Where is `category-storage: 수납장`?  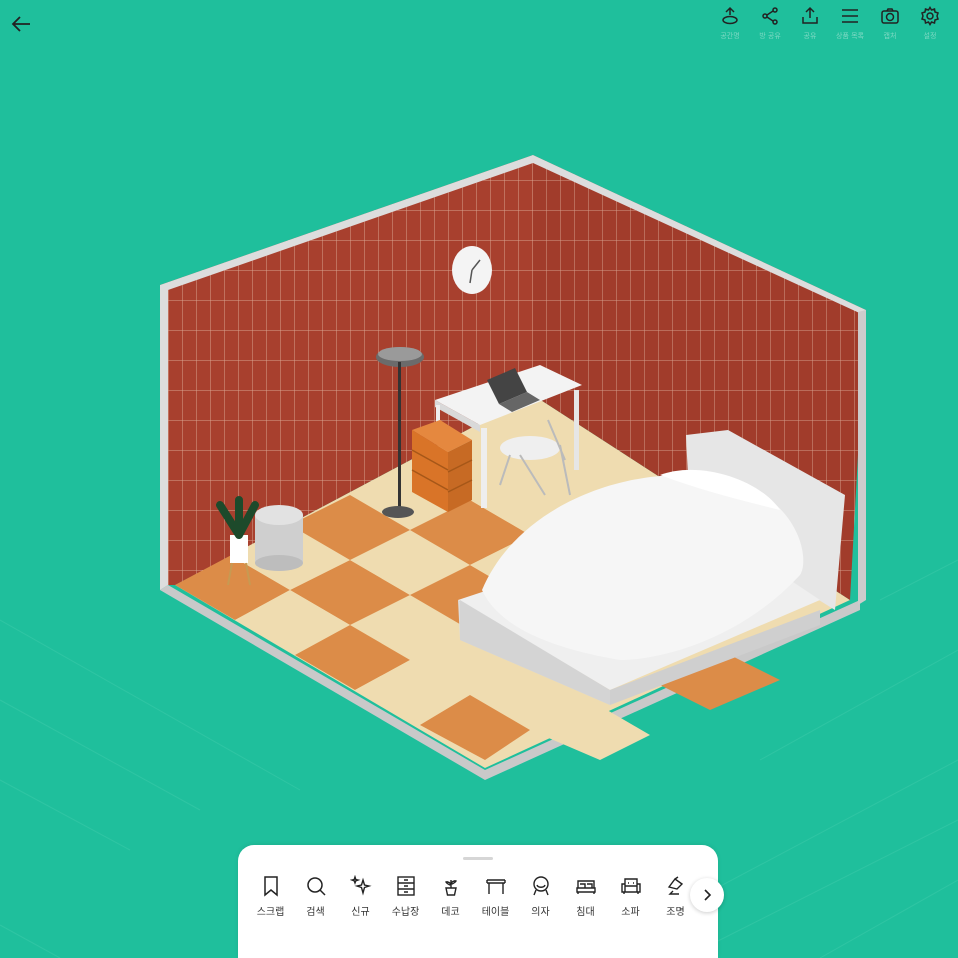
category-storage: 수납장 is located at coordinates (405, 896).